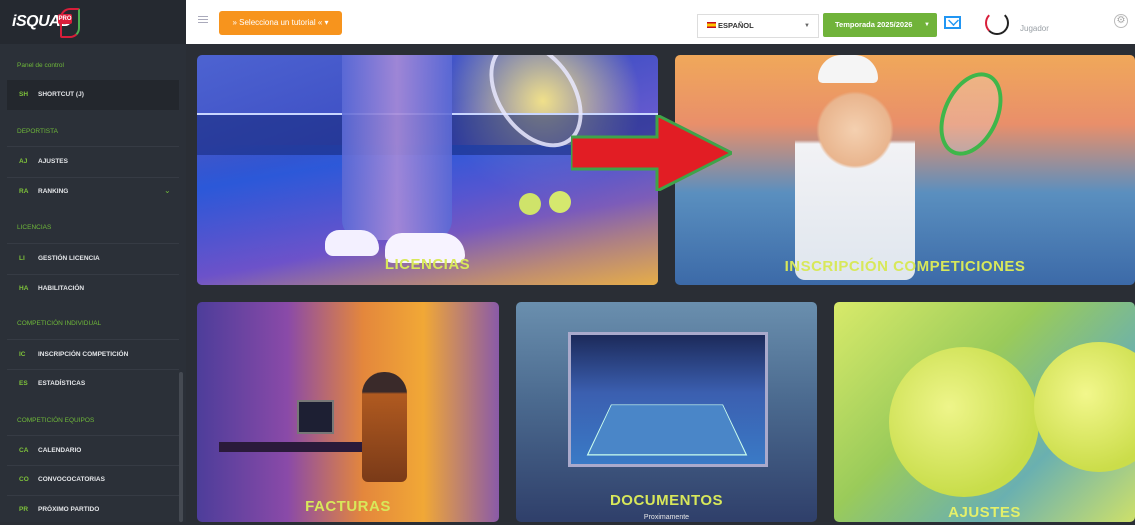  I want to click on sidebar-item-abbr: CA, so click(24, 450).